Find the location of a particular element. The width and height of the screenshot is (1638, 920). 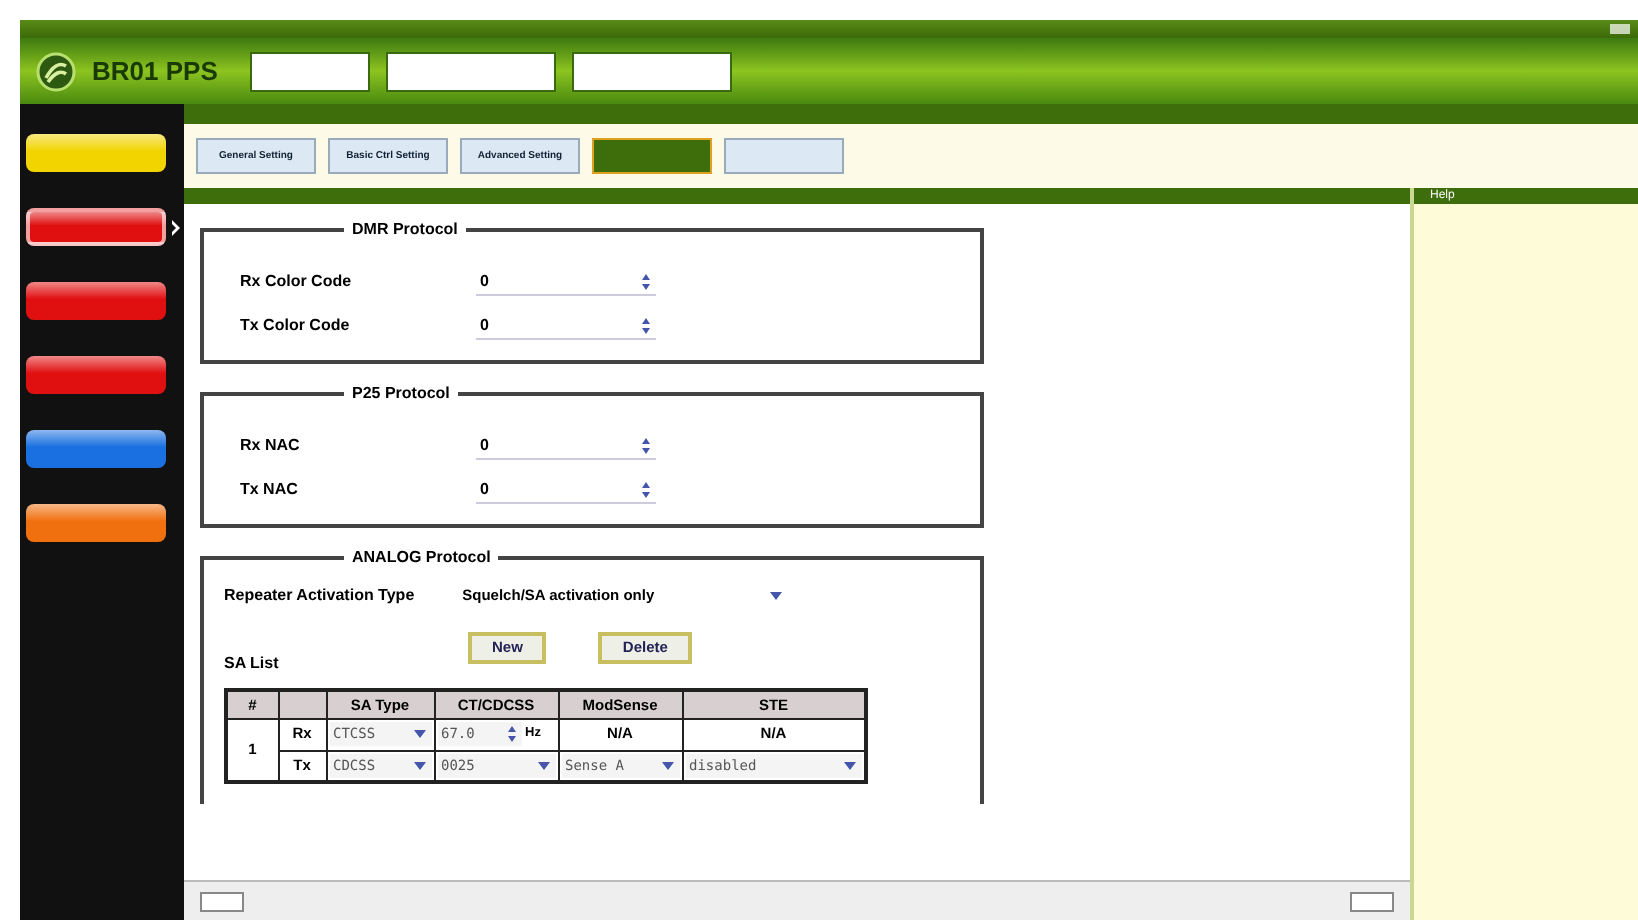

chevron-icon is located at coordinates (176, 227).